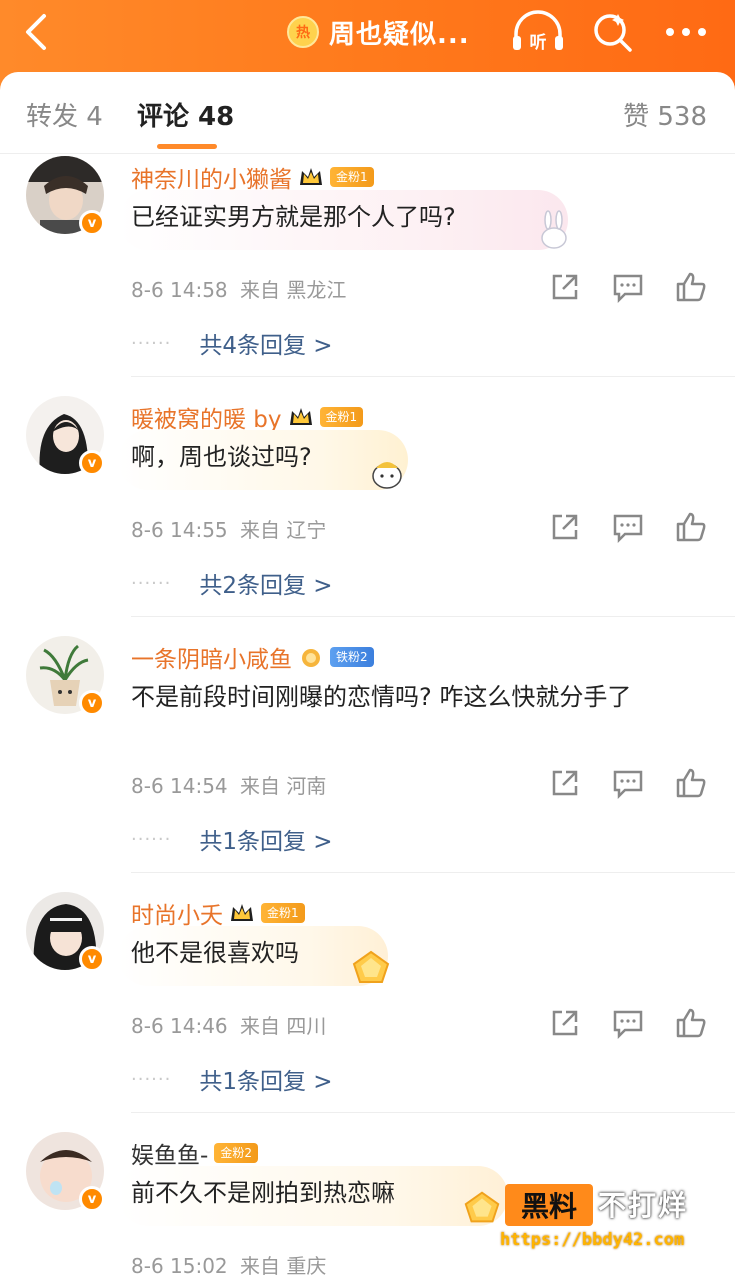 The height and width of the screenshot is (1280, 735). I want to click on listen-label: 听, so click(538, 42).